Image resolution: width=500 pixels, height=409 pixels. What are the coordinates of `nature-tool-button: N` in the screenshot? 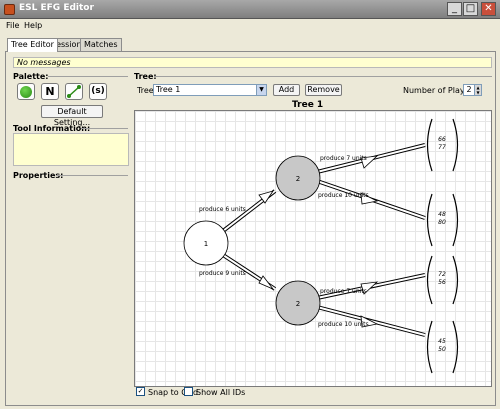 It's located at (50, 91).